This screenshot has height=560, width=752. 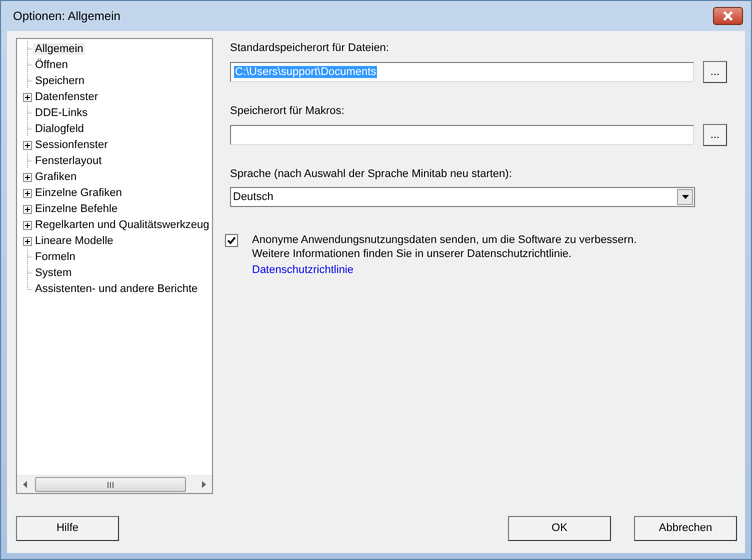 What do you see at coordinates (66, 97) in the screenshot?
I see `tree-item: Datenfenster` at bounding box center [66, 97].